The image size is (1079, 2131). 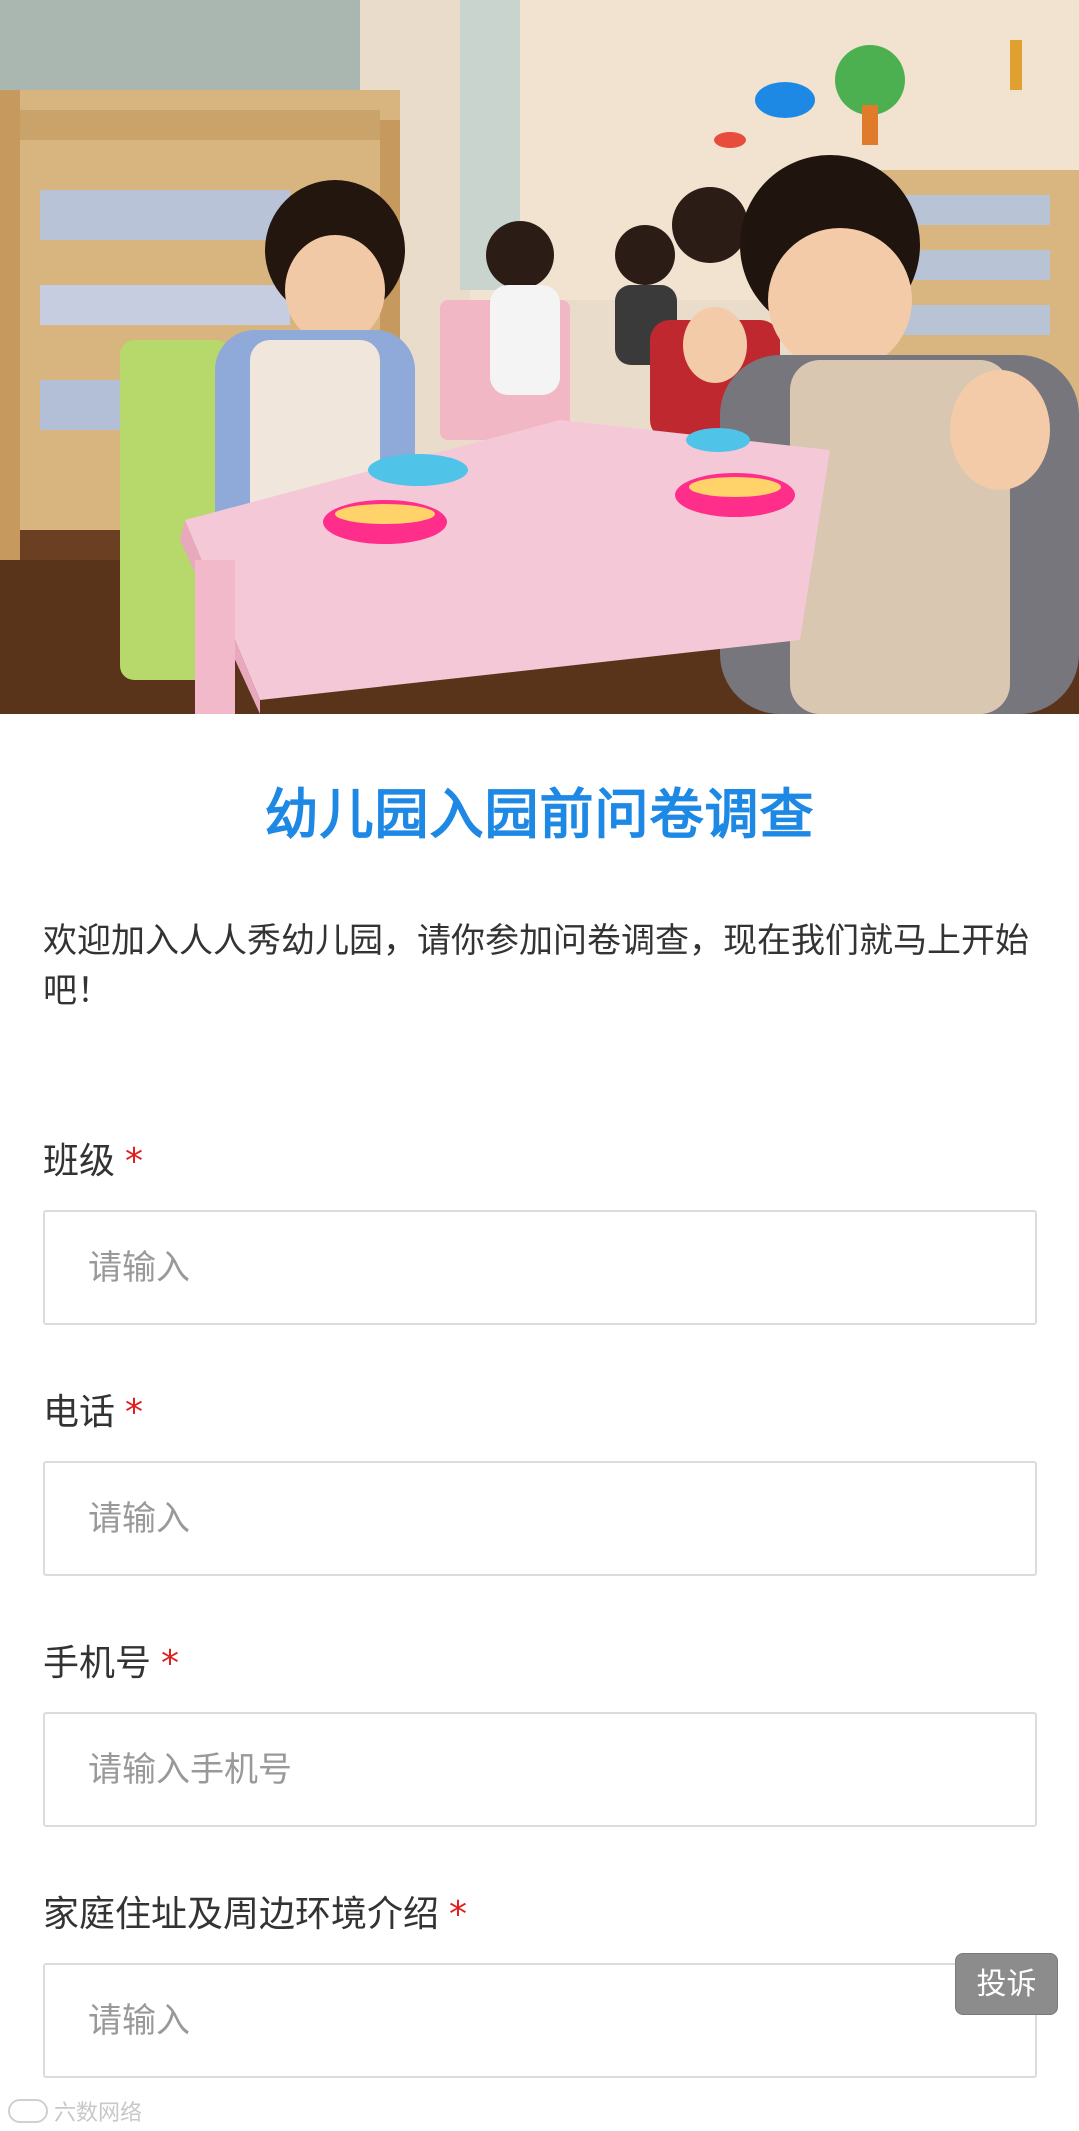 What do you see at coordinates (1006, 1984) in the screenshot?
I see `complain-button: 投诉` at bounding box center [1006, 1984].